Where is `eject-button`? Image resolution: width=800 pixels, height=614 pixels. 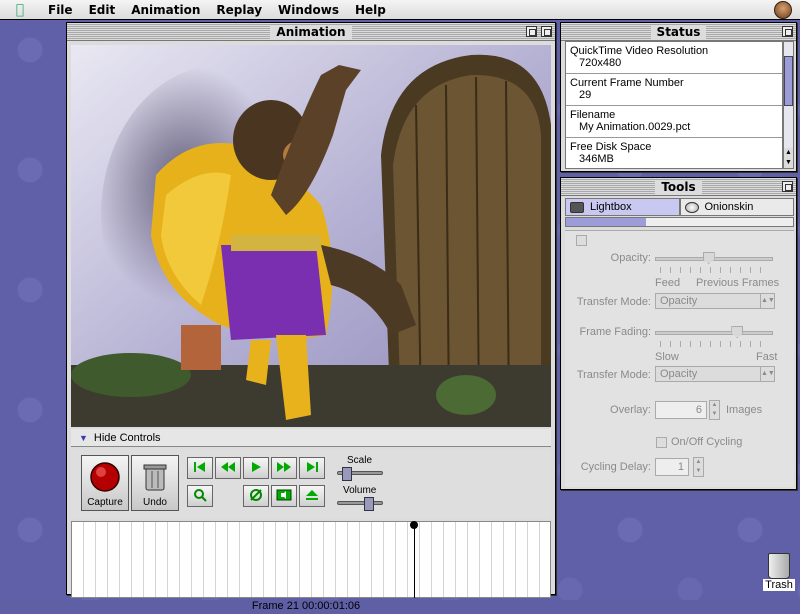 eject-button is located at coordinates (312, 496).